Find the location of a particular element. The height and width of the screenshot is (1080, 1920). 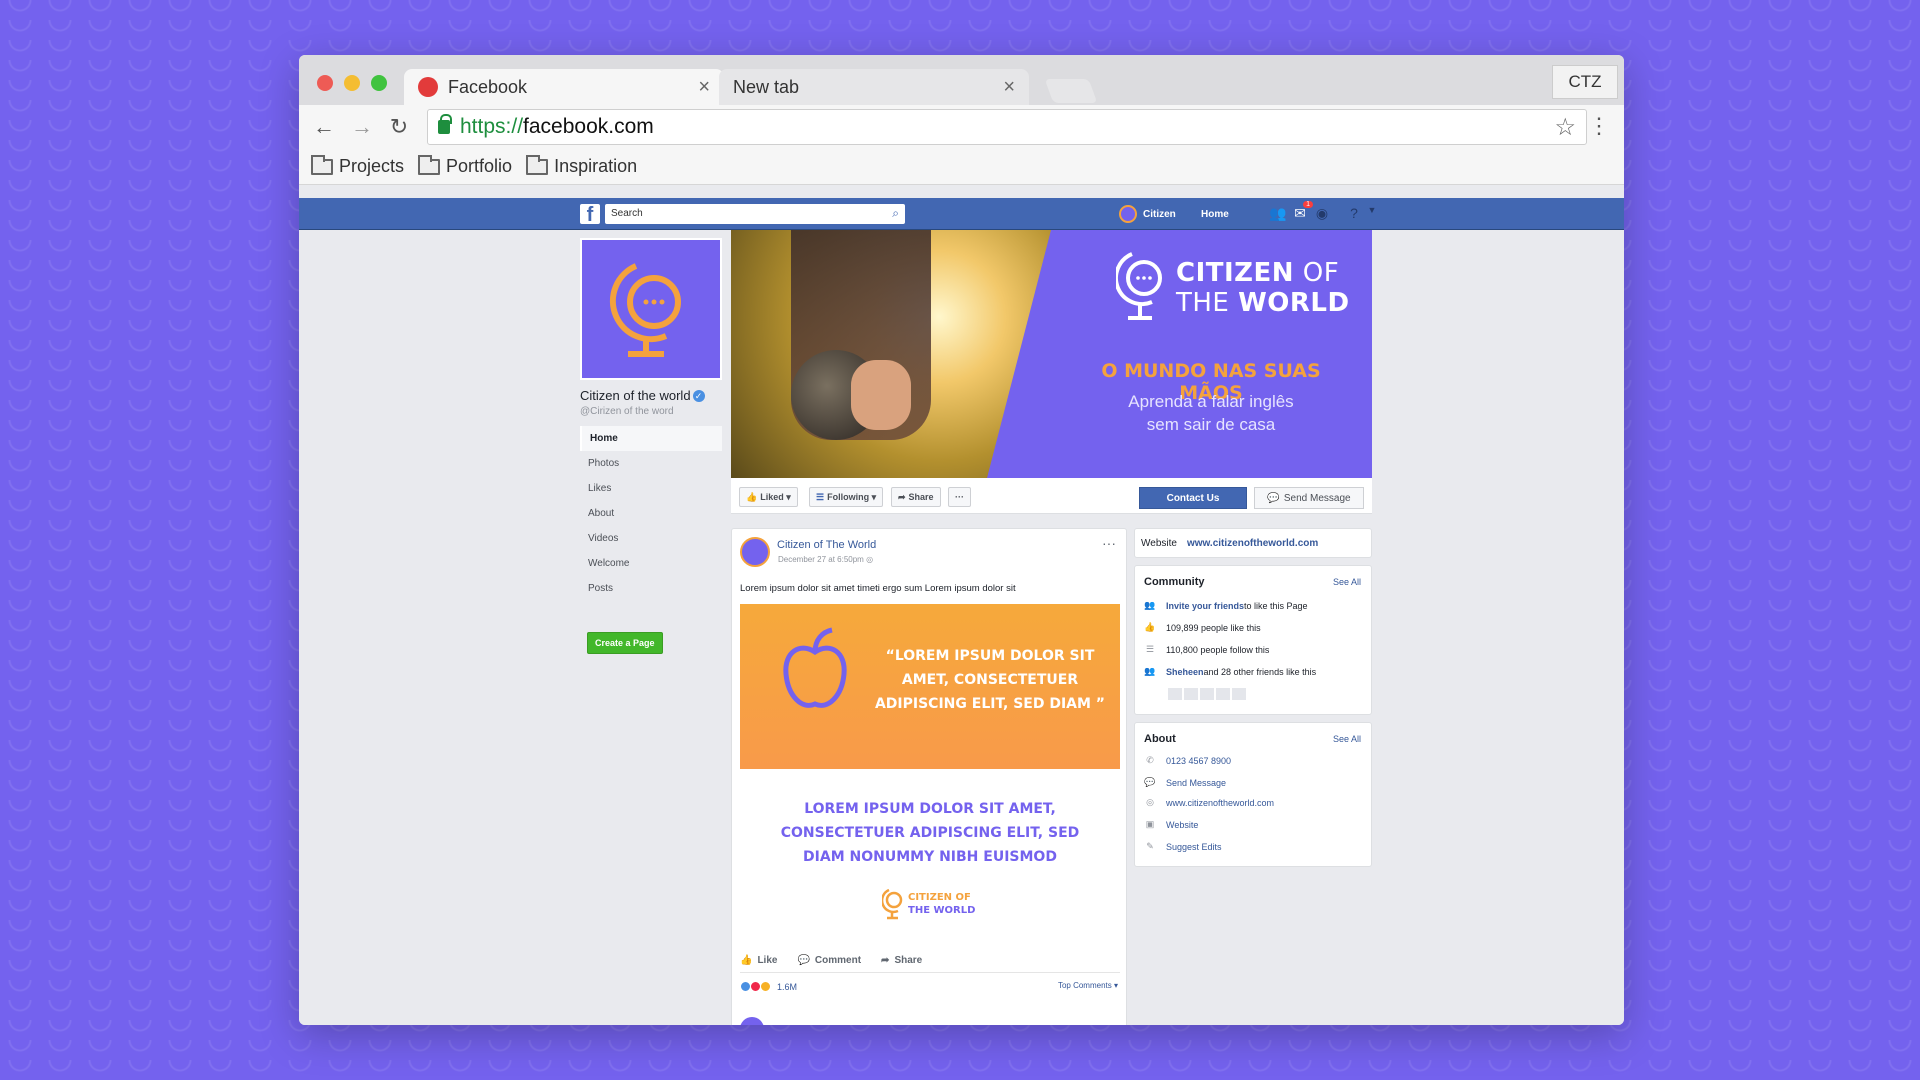

new-tab-button is located at coordinates (1071, 91).